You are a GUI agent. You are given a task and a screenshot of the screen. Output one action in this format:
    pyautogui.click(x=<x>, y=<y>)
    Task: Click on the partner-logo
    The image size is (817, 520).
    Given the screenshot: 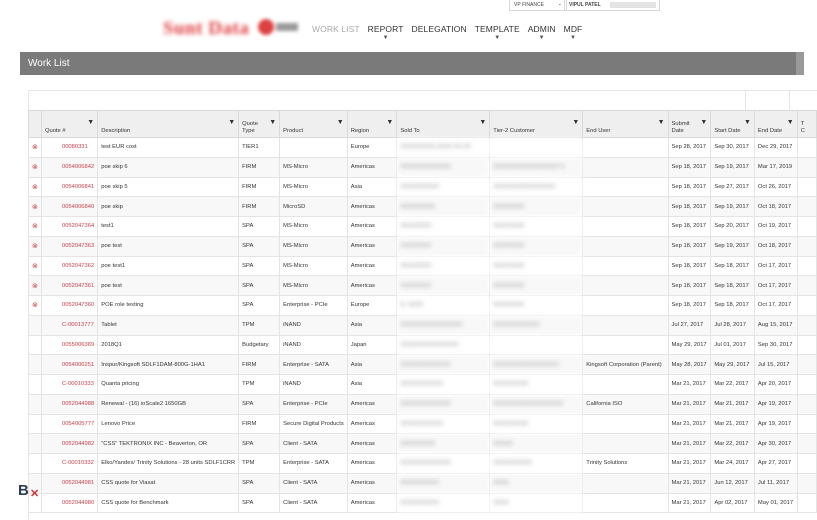 What is the action you would take?
    pyautogui.click(x=279, y=28)
    